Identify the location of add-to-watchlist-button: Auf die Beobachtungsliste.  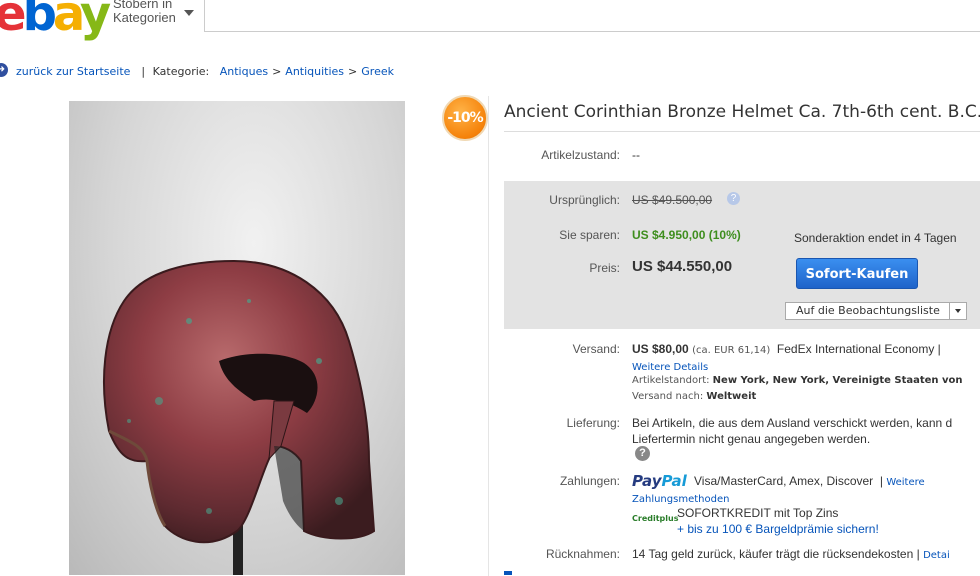
(876, 311).